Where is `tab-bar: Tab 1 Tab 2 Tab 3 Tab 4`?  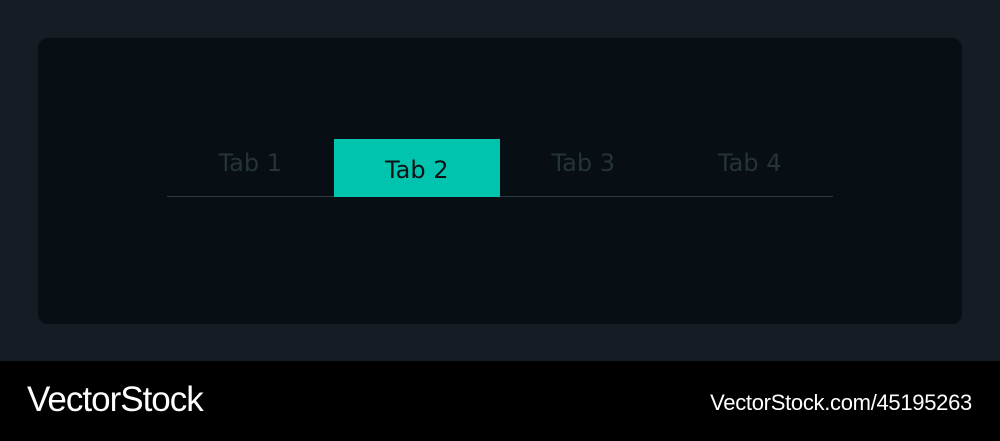 tab-bar: Tab 1 Tab 2 Tab 3 Tab 4 is located at coordinates (500, 168).